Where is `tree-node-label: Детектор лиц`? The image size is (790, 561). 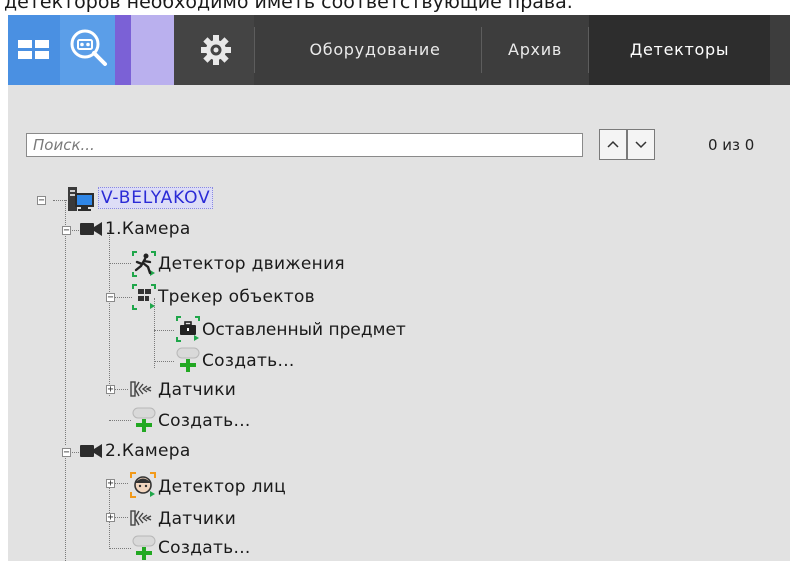 tree-node-label: Детектор лиц is located at coordinates (222, 487).